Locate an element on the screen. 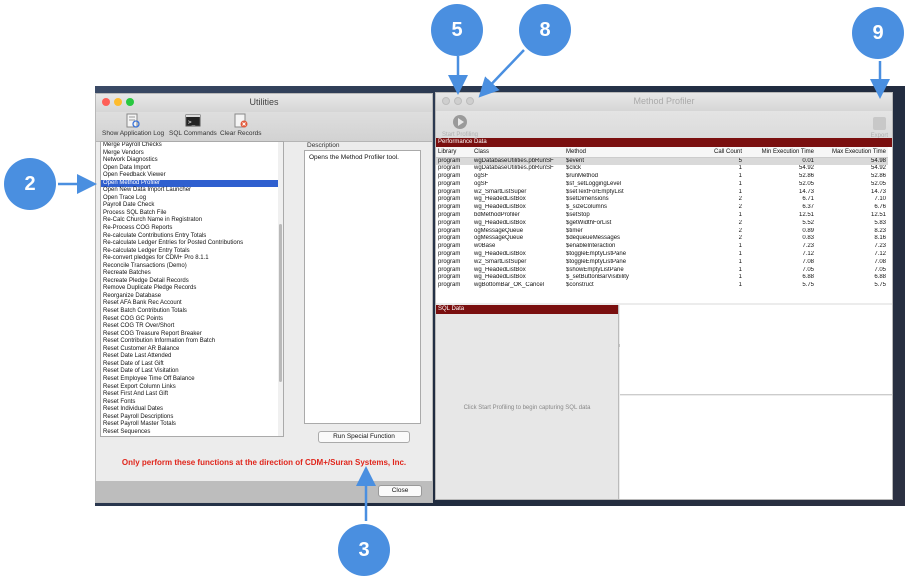  callout-badge-3: 3 is located at coordinates (364, 550).